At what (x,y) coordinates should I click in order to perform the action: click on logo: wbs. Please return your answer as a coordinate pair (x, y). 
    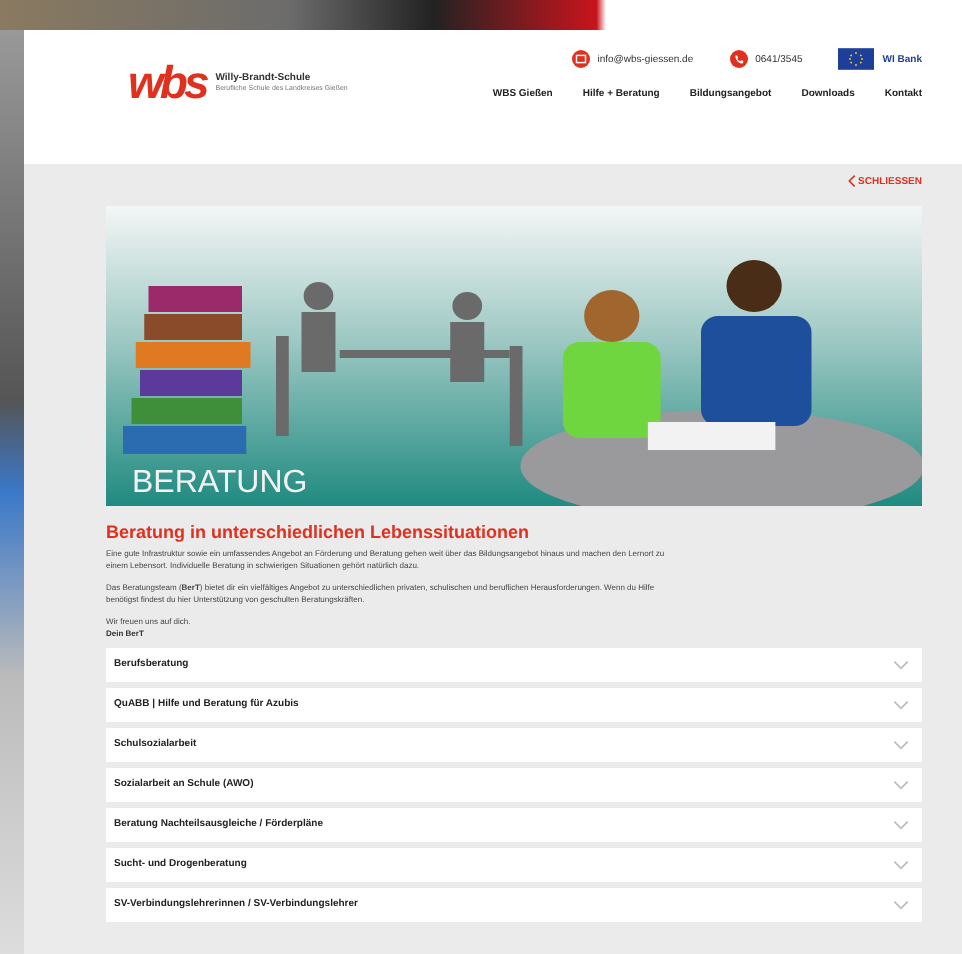
    Looking at the image, I should click on (167, 82).